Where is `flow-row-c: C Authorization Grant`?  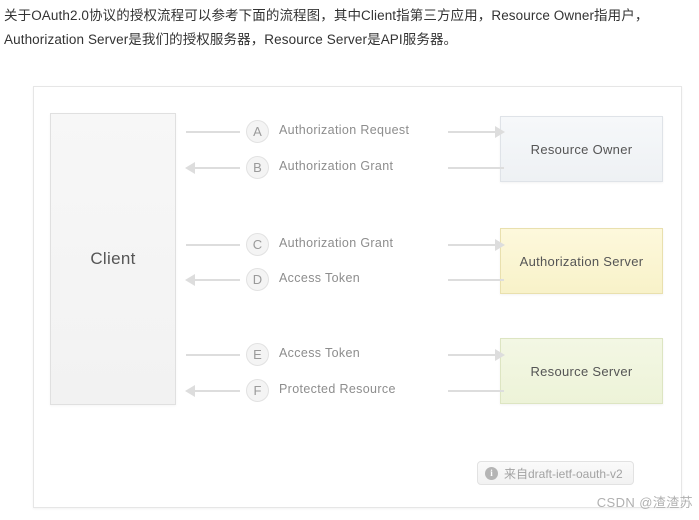 flow-row-c: C Authorization Grant is located at coordinates (345, 245).